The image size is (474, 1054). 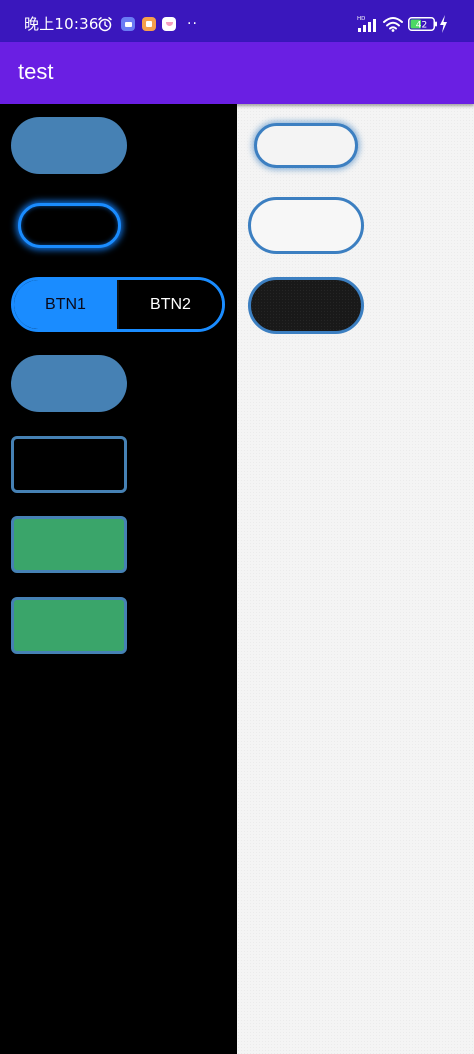 I want to click on segmented-toggle: BTN1 BTN2, so click(x=118, y=304).